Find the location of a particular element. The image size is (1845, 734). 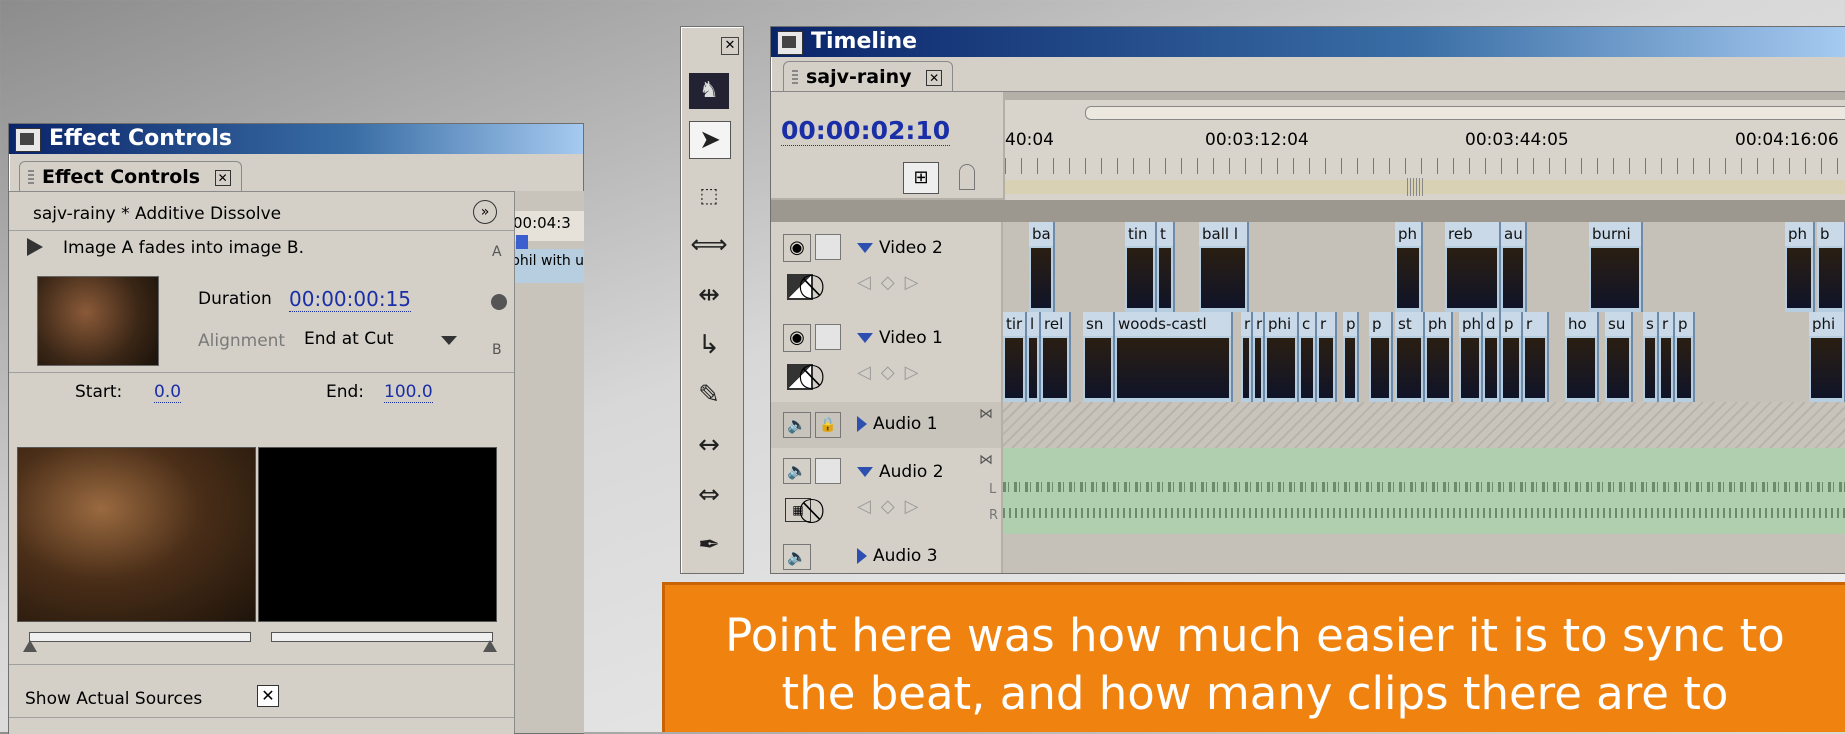

clip: t is located at coordinates (1166, 267).